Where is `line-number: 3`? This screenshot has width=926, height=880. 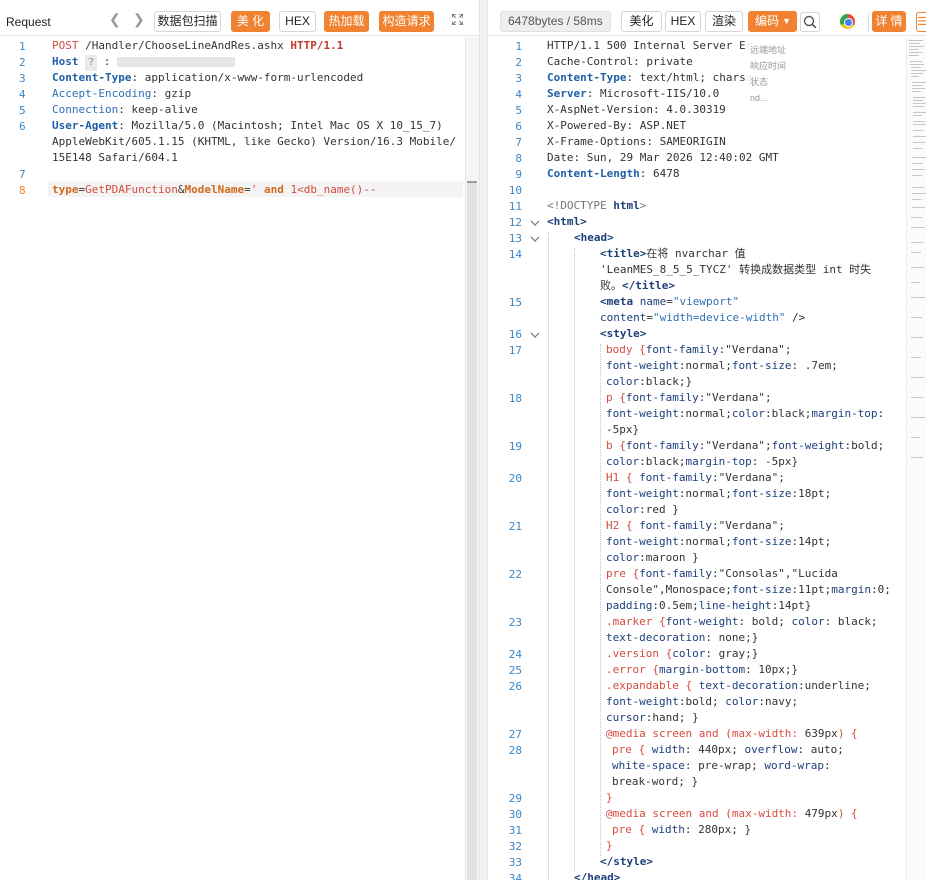 line-number: 3 is located at coordinates (22, 78).